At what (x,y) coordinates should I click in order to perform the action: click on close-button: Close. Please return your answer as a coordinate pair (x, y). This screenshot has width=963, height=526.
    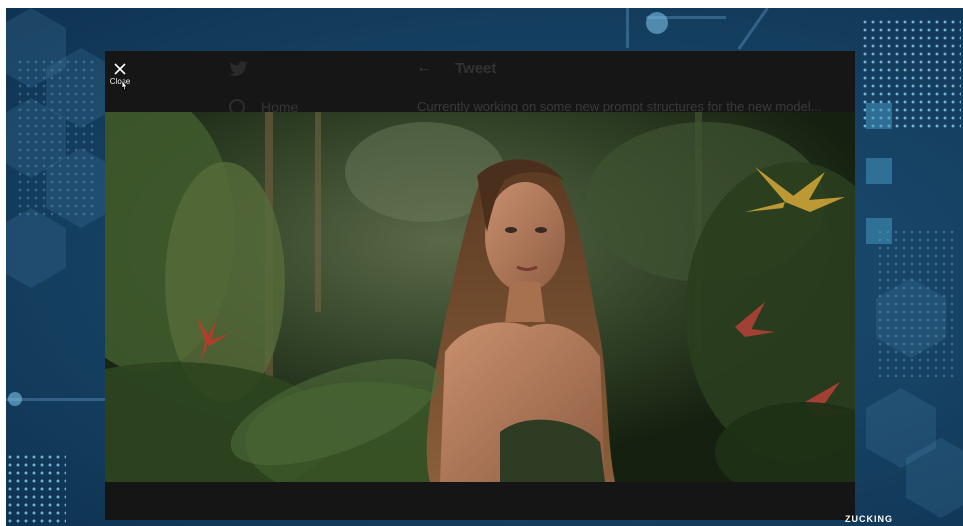
    Looking at the image, I should click on (120, 77).